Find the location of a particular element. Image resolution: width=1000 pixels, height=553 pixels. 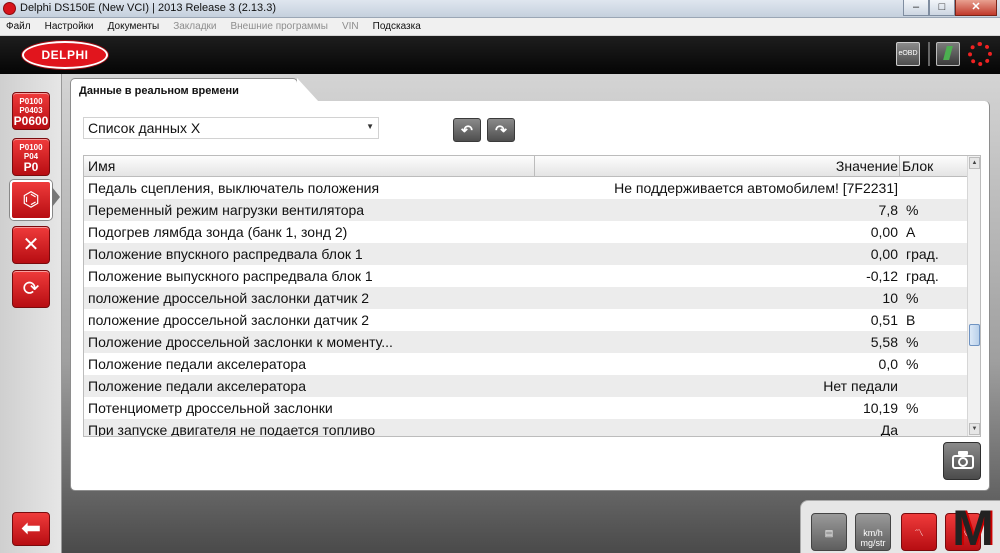

back-button: ⬅ is located at coordinates (31, 529).